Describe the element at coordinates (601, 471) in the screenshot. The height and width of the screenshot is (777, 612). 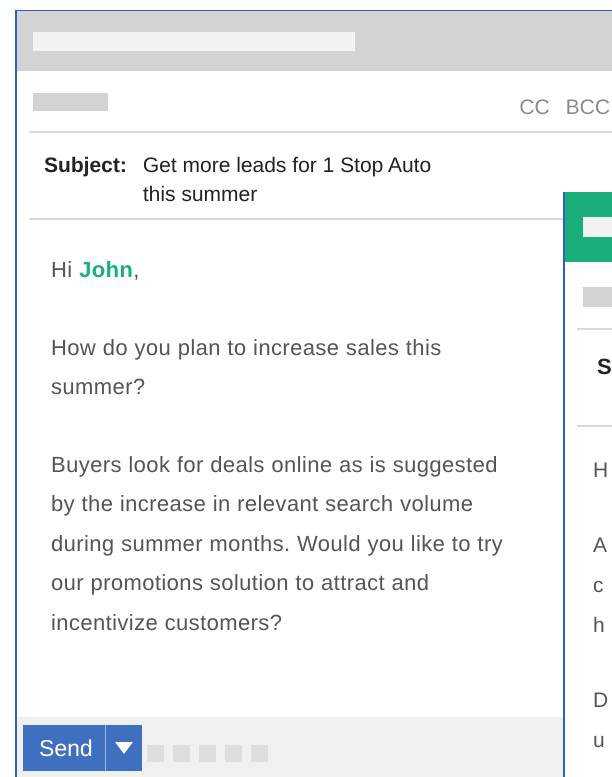
I see `body-paragraph: H` at that location.